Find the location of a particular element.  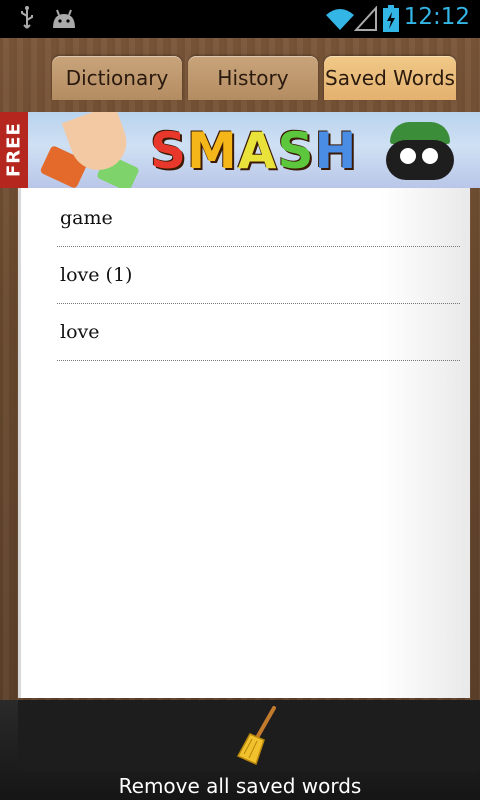

list-item: love (1) is located at coordinates (258, 275).